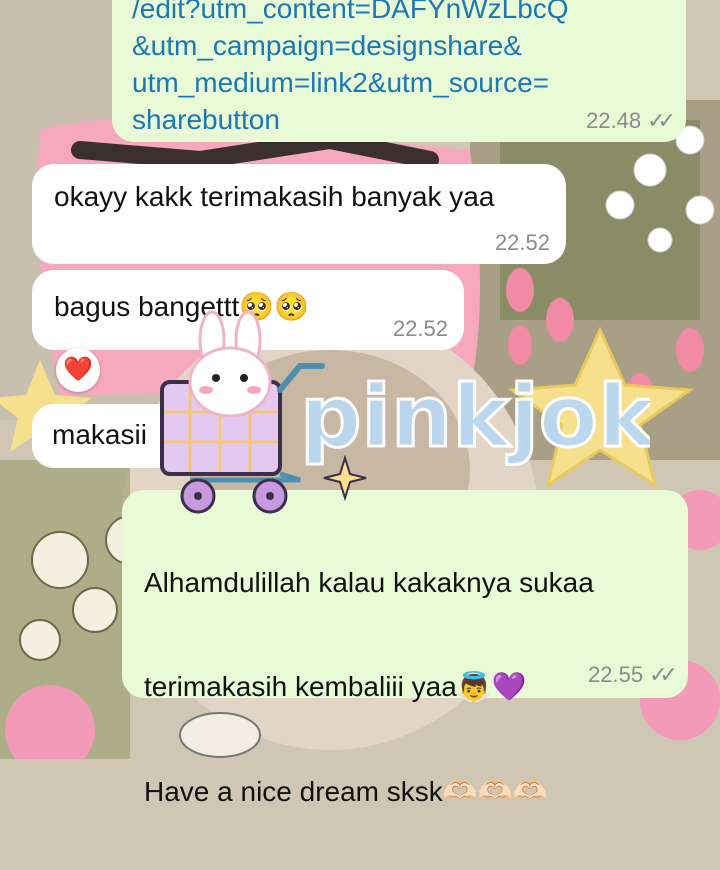 This screenshot has height=870, width=720. I want to click on message-meta: 22.52, so click(522, 243).